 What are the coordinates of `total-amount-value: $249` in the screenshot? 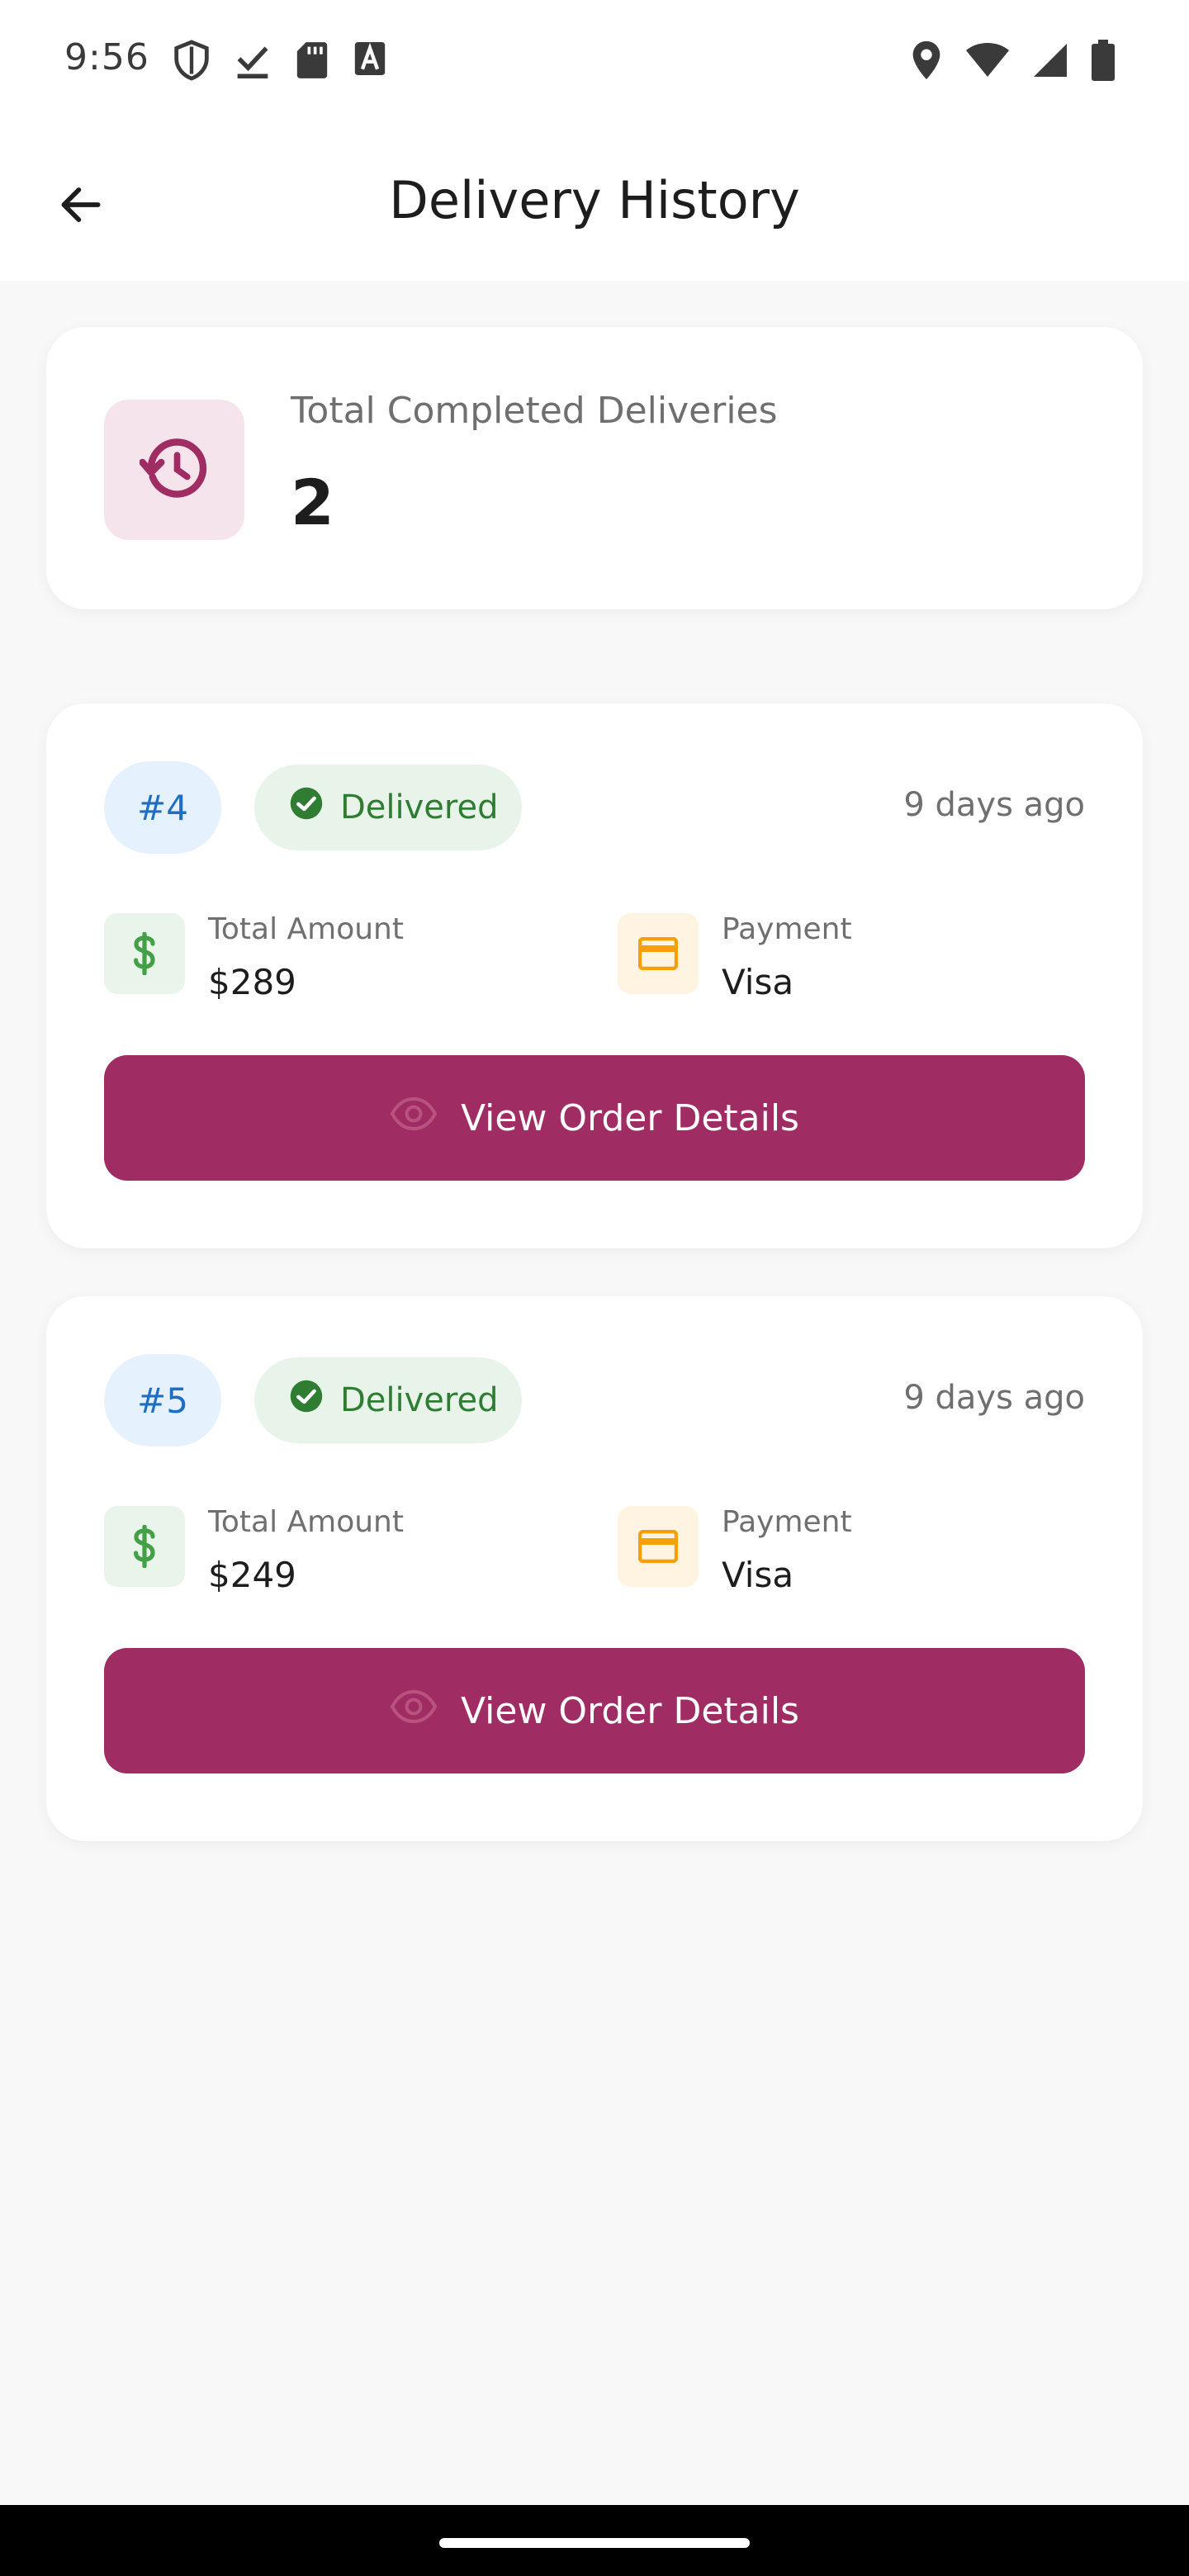 It's located at (252, 1575).